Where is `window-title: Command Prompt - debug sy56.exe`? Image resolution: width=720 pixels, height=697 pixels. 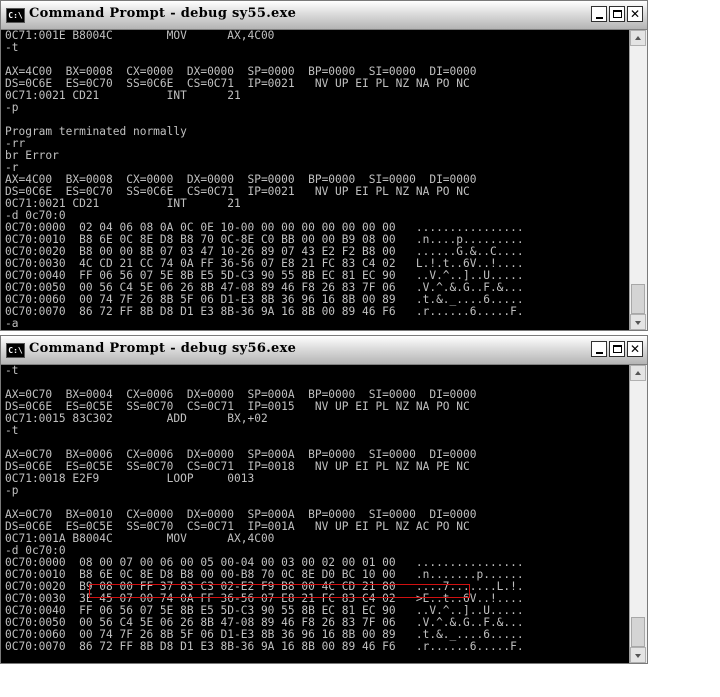 window-title: Command Prompt - debug sy56.exe is located at coordinates (163, 348).